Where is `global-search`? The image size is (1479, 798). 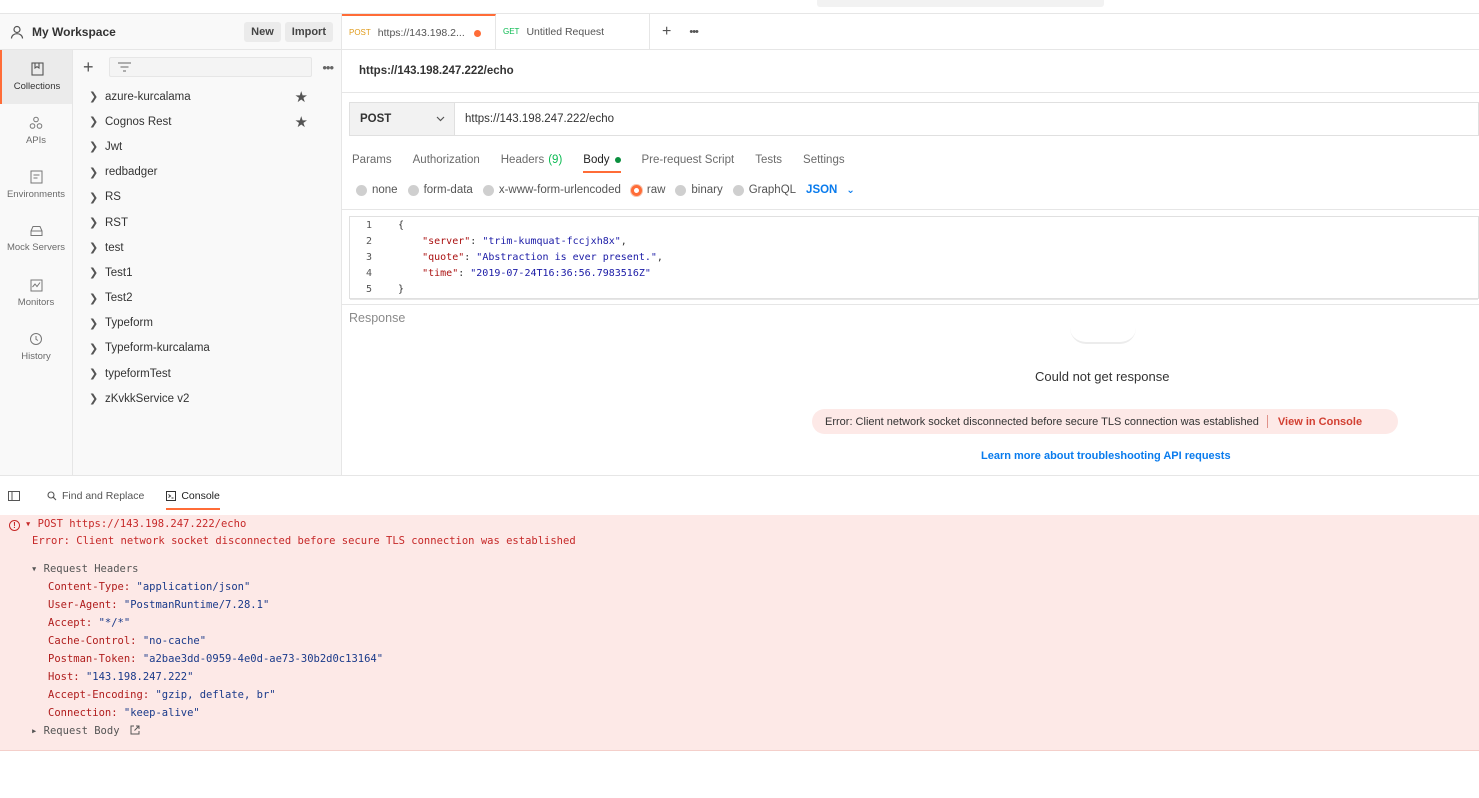
global-search is located at coordinates (960, 3).